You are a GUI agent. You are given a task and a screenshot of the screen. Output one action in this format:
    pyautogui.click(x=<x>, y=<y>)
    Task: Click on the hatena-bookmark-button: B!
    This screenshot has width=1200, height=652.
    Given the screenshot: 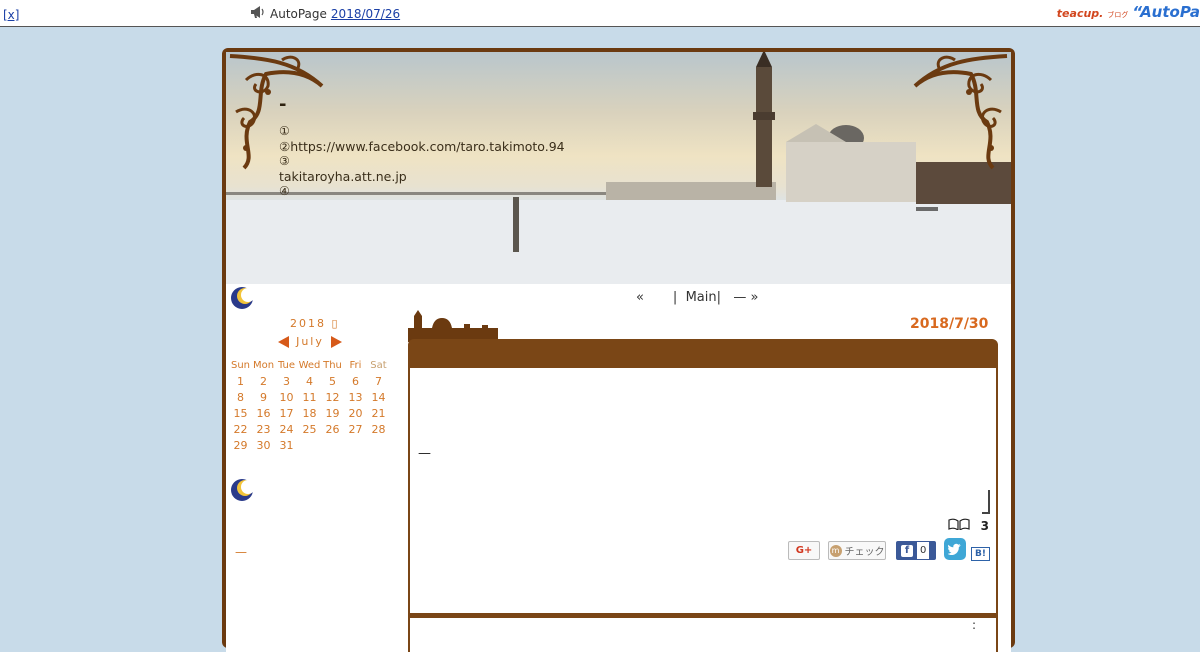 What is the action you would take?
    pyautogui.click(x=980, y=554)
    